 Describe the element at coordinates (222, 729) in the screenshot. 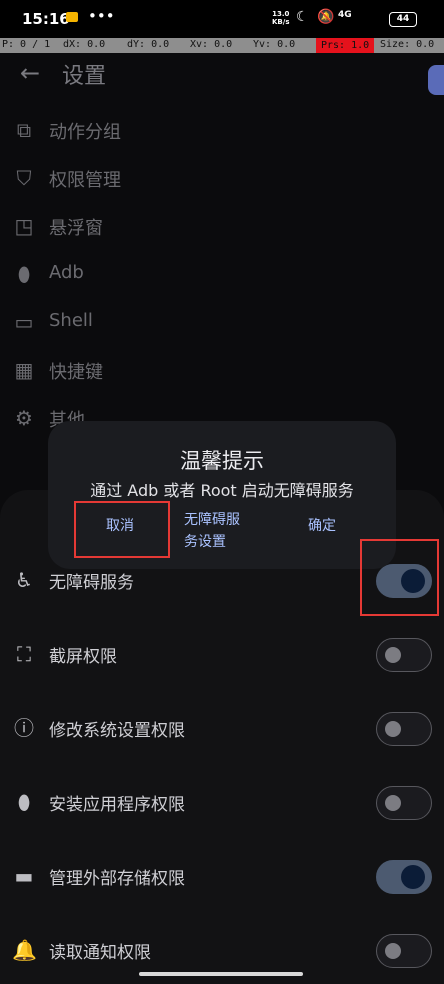

I see `permission-row-system-settings: ⓘ 修改系统设置权限` at that location.